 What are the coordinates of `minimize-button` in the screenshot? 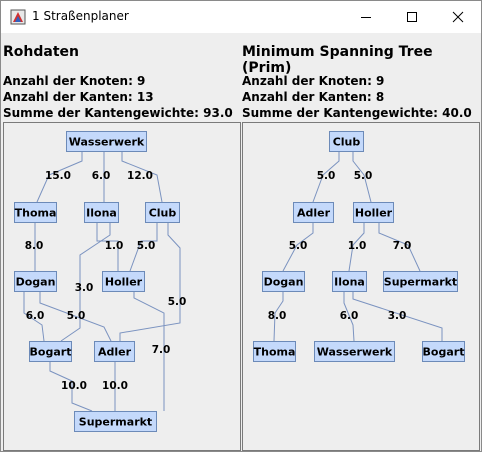 It's located at (366, 17).